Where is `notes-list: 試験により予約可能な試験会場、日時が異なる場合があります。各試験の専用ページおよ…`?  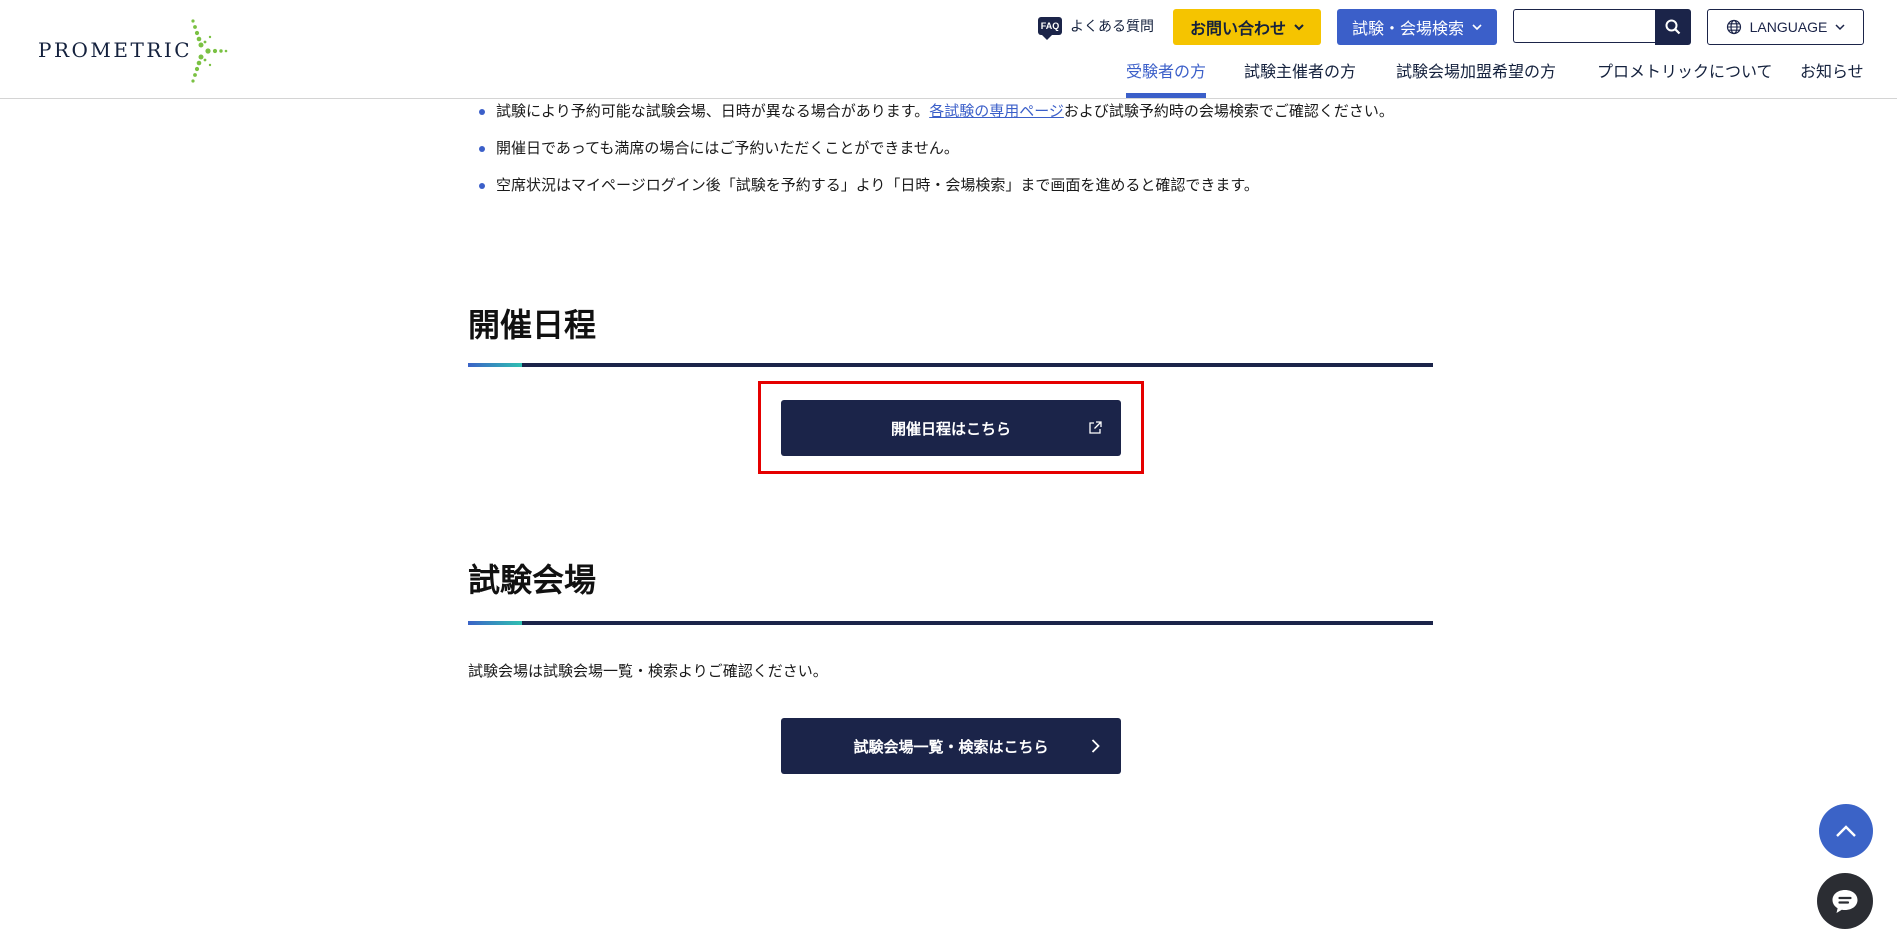 notes-list: 試験により予約可能な試験会場、日時が異なる場合があります。各試験の専用ページおよ… is located at coordinates (958, 156).